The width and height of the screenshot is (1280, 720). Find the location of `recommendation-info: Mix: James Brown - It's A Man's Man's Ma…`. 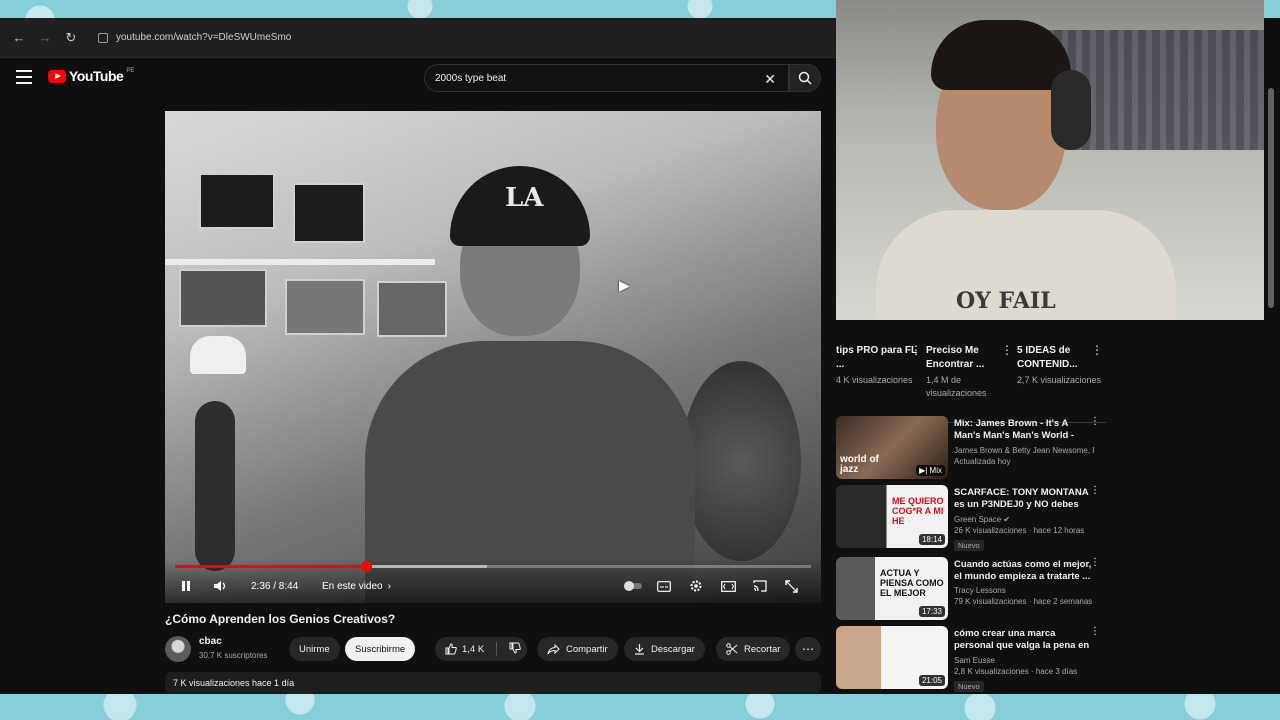

recommendation-info: Mix: James Brown - It's A Man's Man's Ma… is located at coordinates (1024, 442).